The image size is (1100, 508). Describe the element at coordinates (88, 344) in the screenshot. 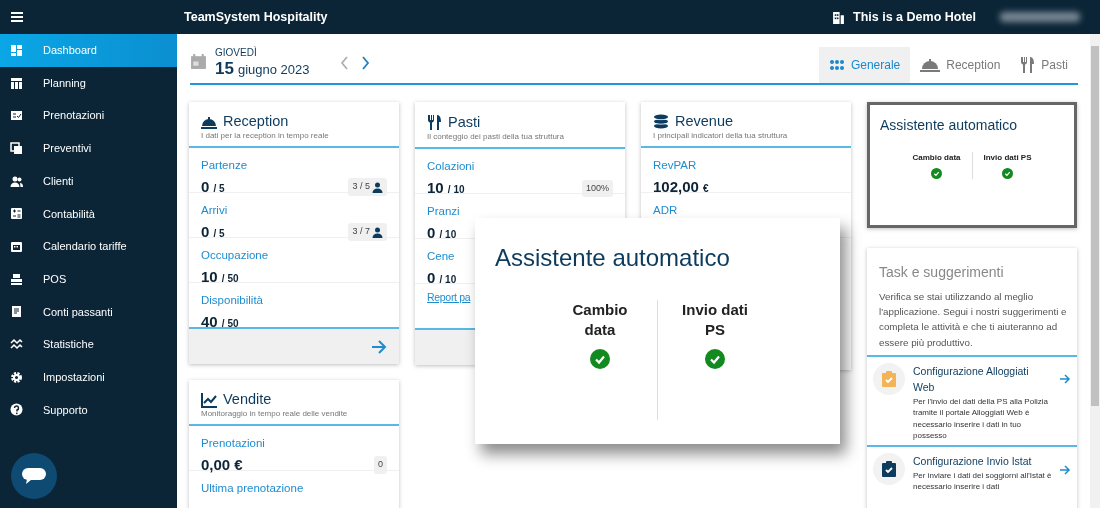

I see `sidebar-item: Statistiche` at that location.